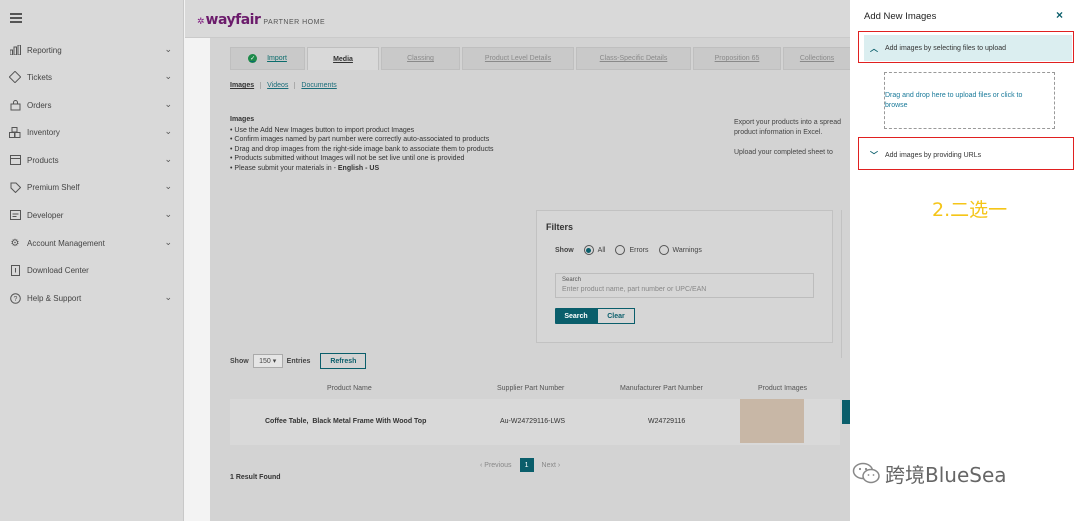 The height and width of the screenshot is (521, 1080). I want to click on sidebar-item-label: Premium Shelf, so click(53, 187).